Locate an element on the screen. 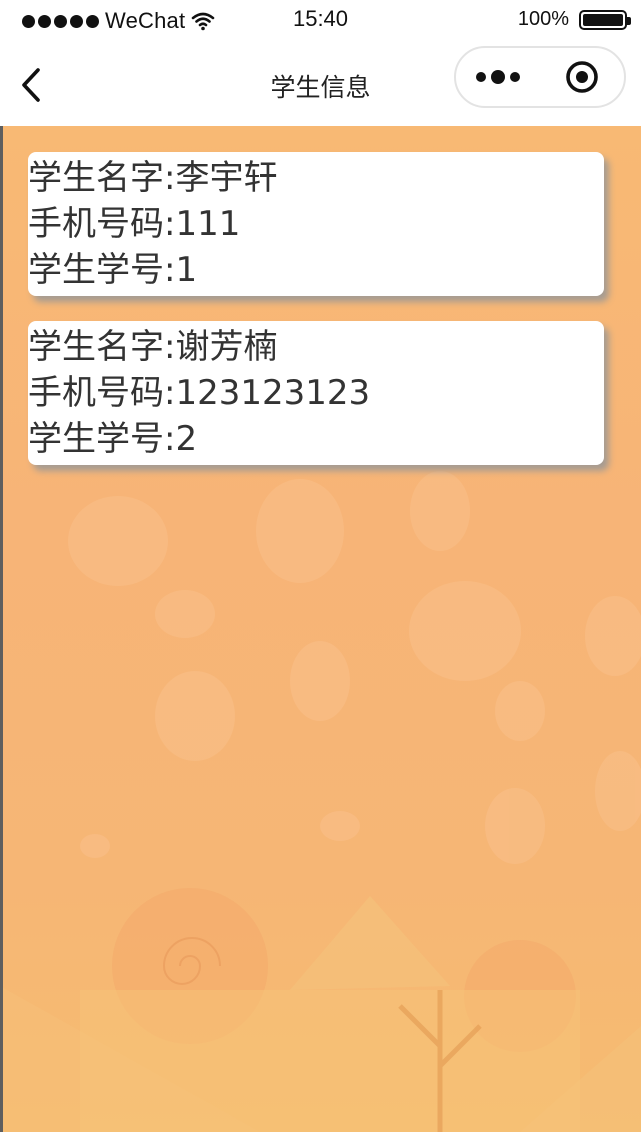  battery-group: 100% is located at coordinates (574, 19).